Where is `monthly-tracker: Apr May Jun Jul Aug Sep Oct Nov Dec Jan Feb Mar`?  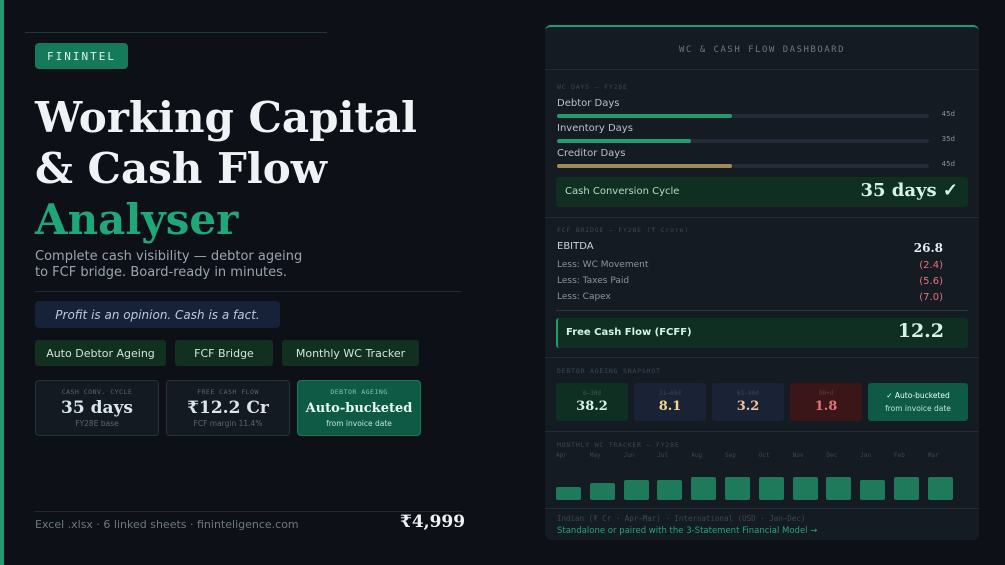
monthly-tracker: Apr May Jun Jul Aug Sep Oct Nov Dec Jan Feb Mar is located at coordinates (756, 476).